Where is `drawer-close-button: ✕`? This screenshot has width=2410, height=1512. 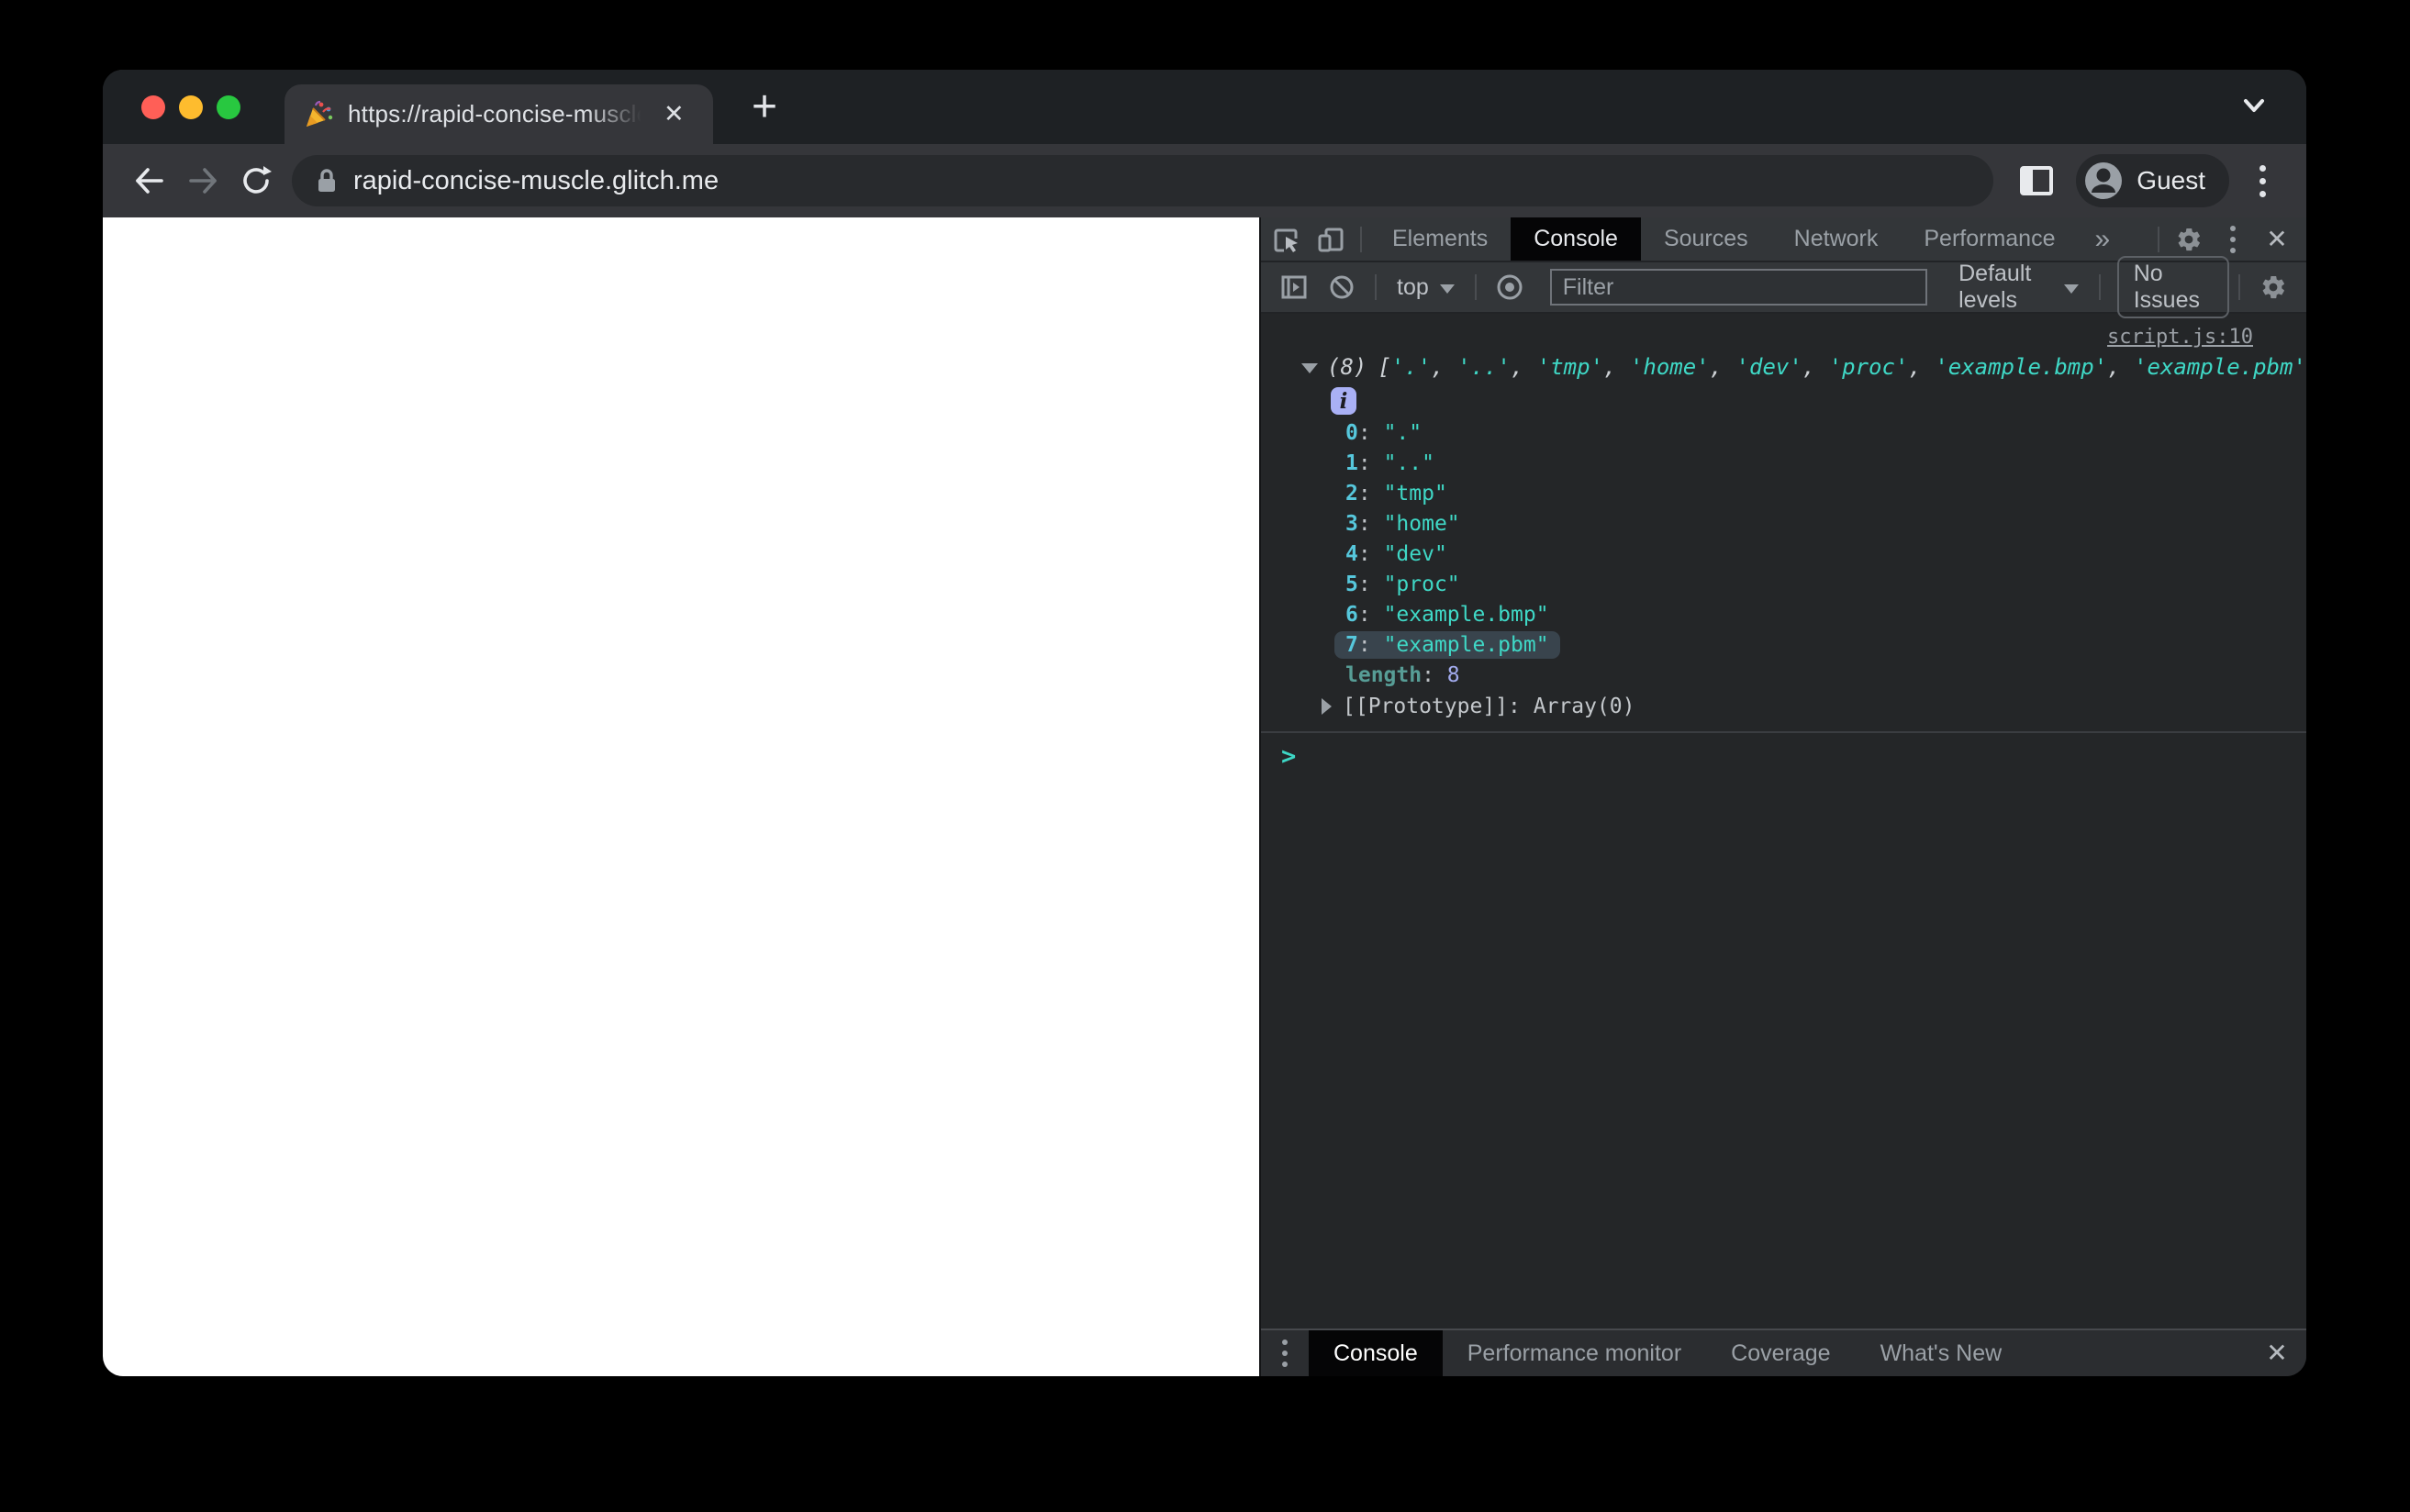 drawer-close-button: ✕ is located at coordinates (2277, 1353).